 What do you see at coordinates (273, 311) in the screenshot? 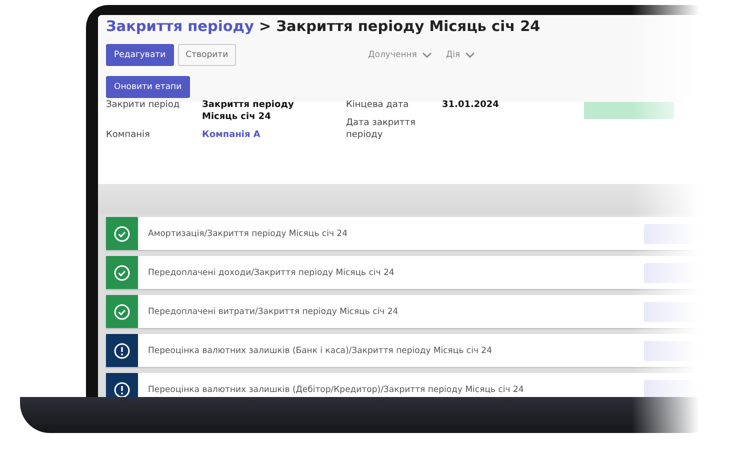
I see `stage-name: Передоплачені витрати/Закриття періоду Місяць січ 24` at bounding box center [273, 311].